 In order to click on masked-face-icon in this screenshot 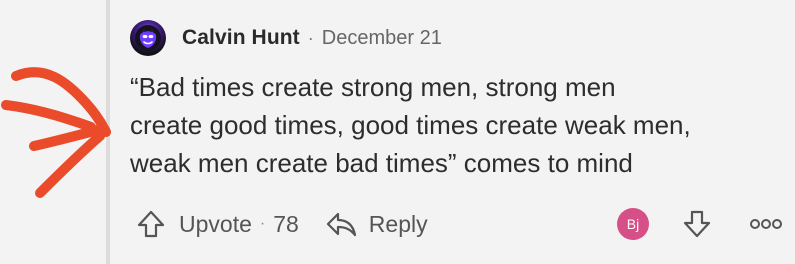, I will do `click(148, 38)`.